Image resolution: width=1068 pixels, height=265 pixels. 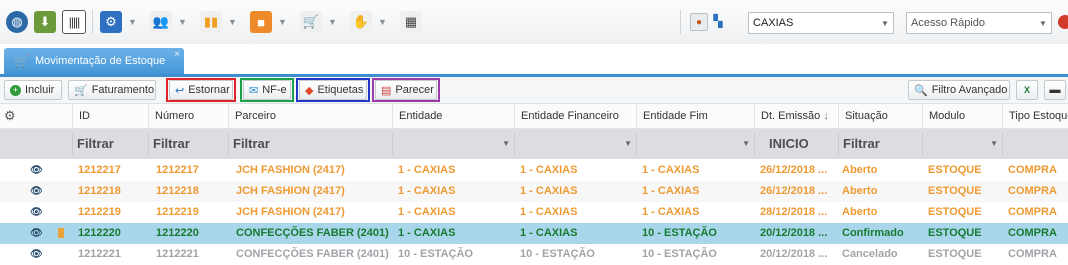 I want to click on globe-menu-button: ◍, so click(x=17, y=22).